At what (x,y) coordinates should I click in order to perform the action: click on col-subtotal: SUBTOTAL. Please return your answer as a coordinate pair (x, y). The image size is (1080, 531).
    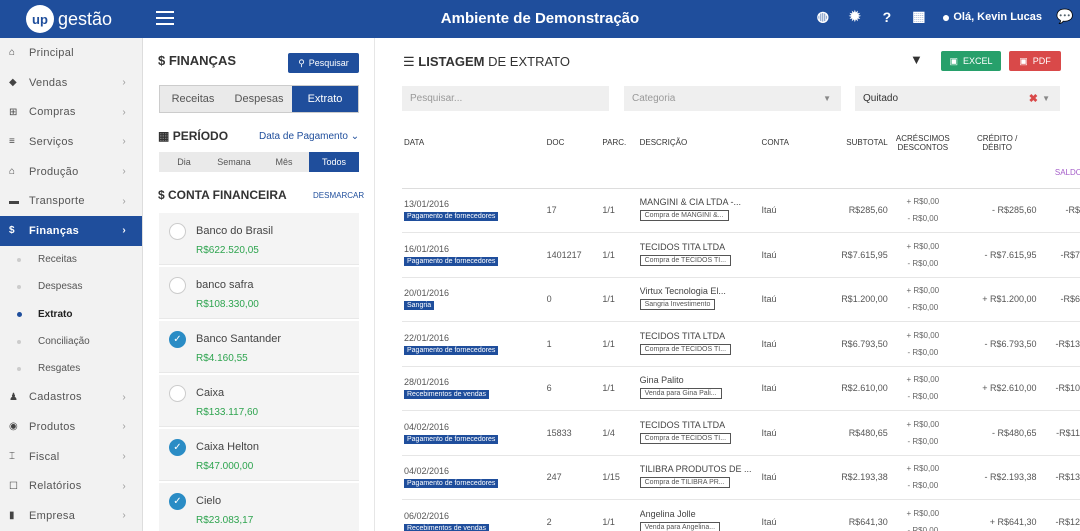
    Looking at the image, I should click on (857, 142).